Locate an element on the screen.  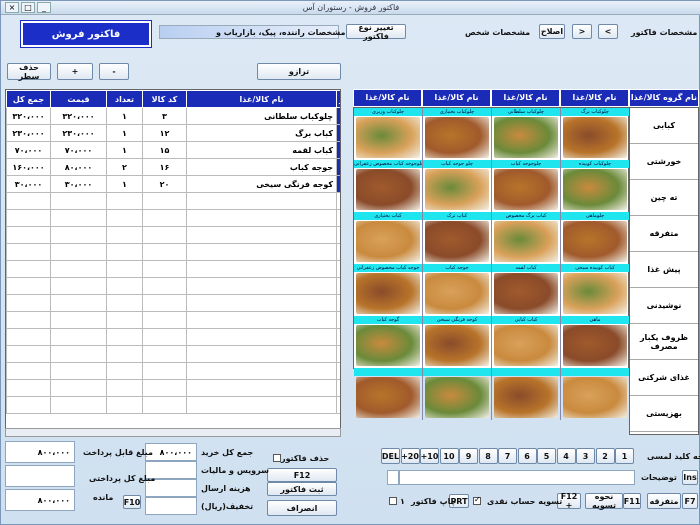
cell-price: ۸۰،۰۰۰ is located at coordinates (78, 167).